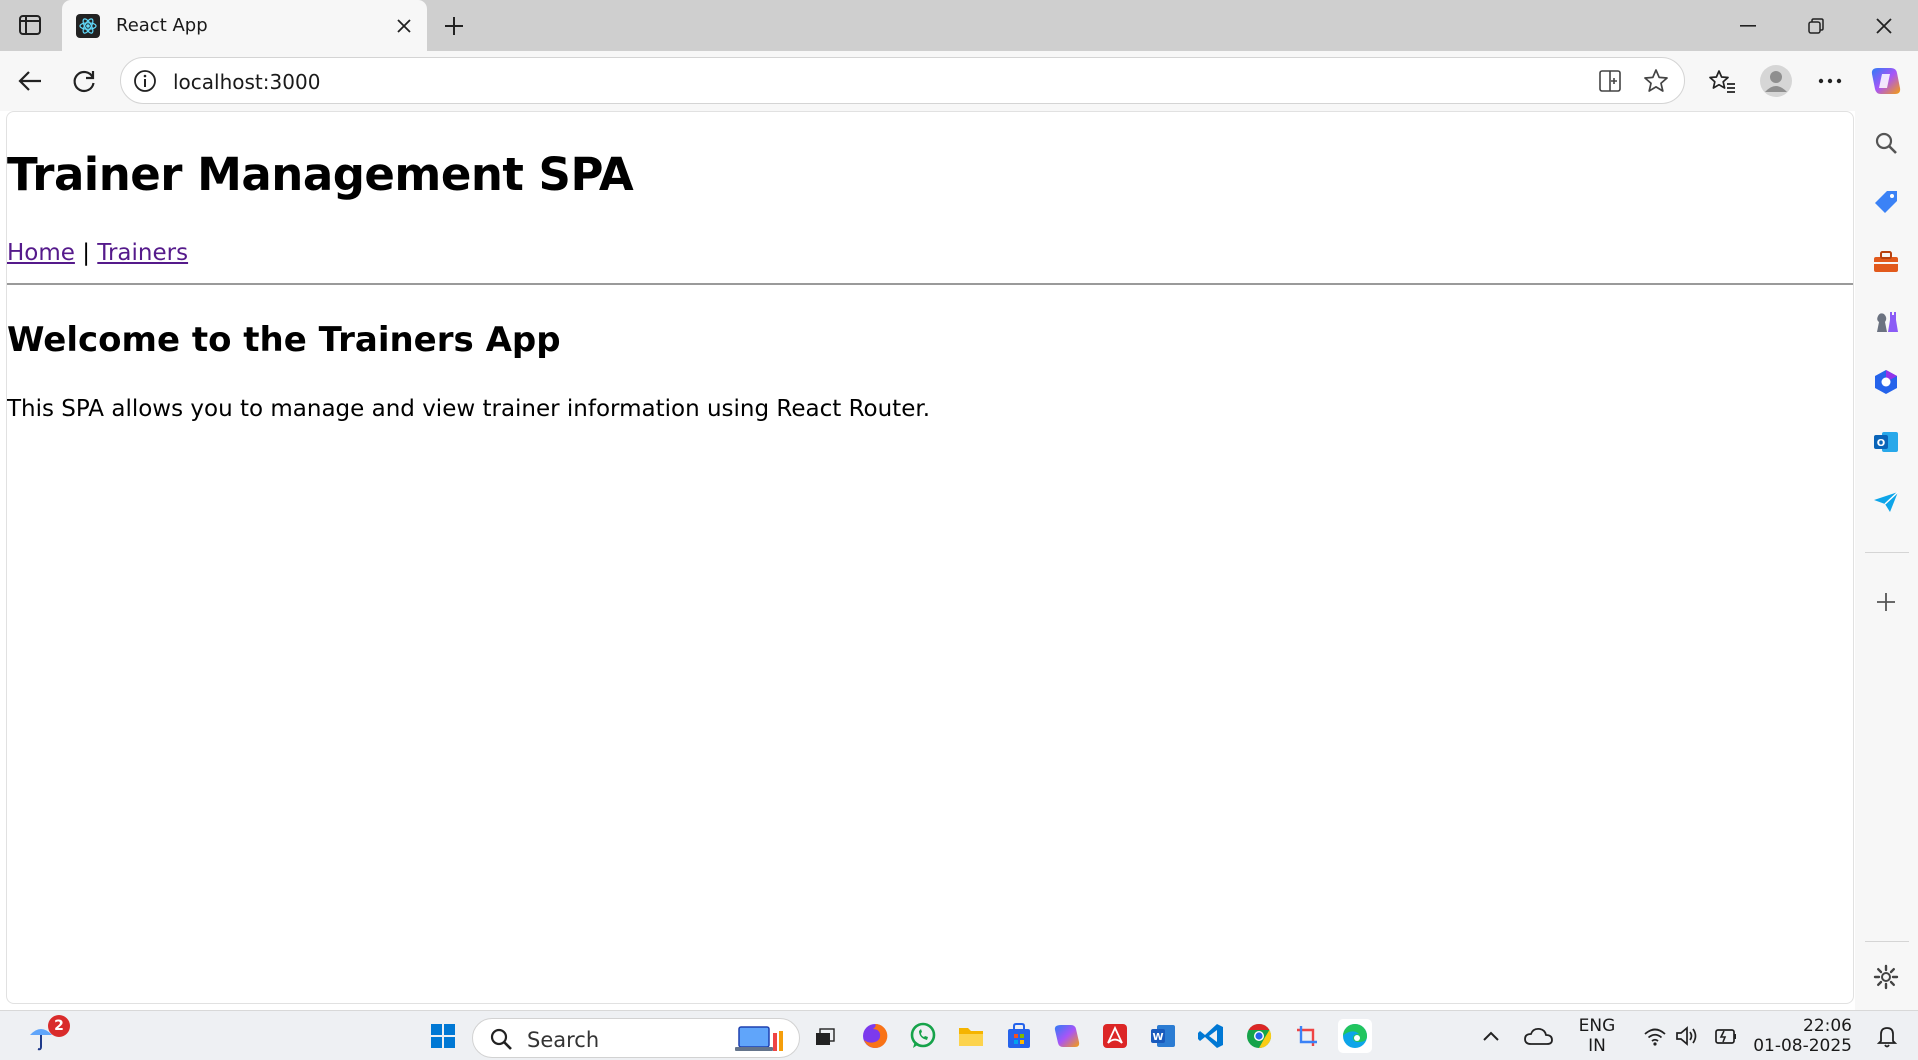 The width and height of the screenshot is (1918, 1060). I want to click on windows-start-icon, so click(443, 1036).